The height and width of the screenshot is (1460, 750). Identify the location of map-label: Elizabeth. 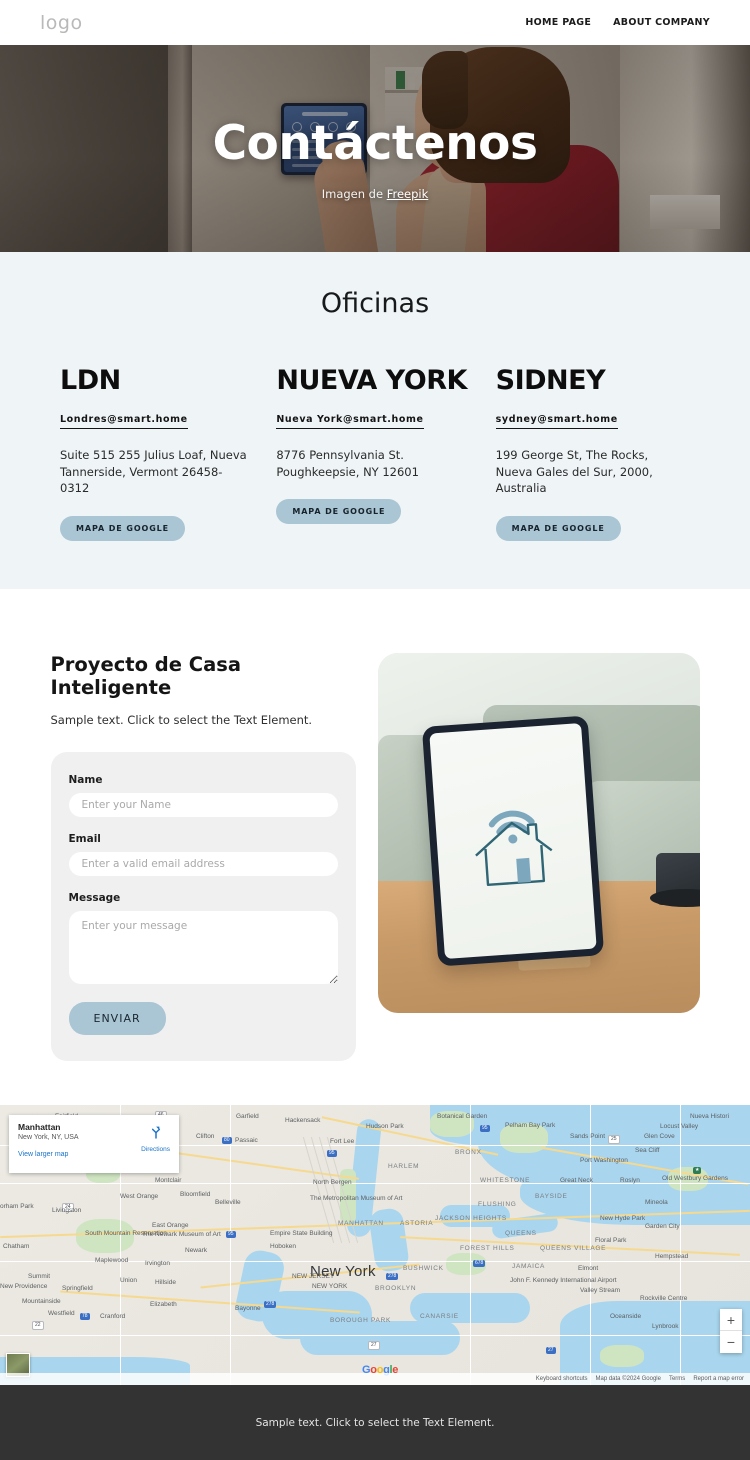
(163, 1304).